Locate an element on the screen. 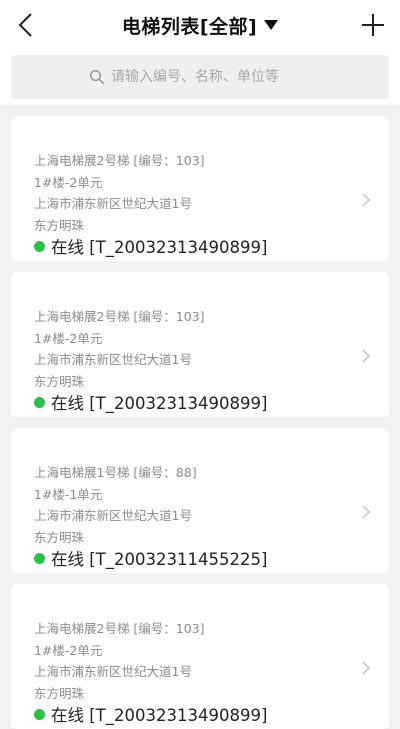  plus-icon is located at coordinates (373, 25).